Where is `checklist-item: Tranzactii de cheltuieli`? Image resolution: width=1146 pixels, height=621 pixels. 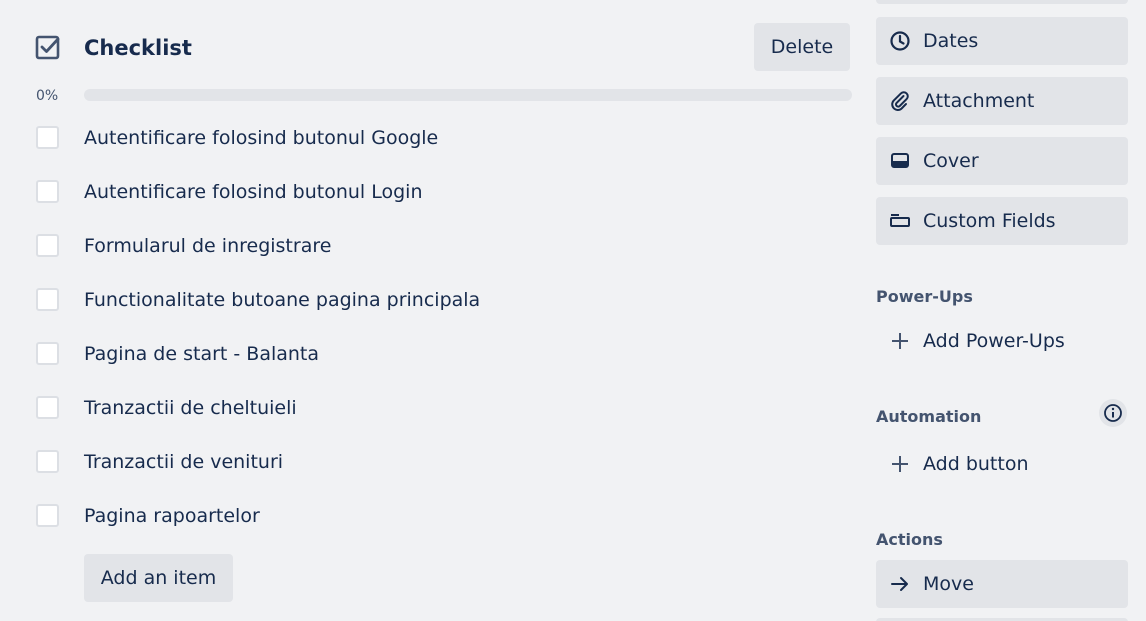 checklist-item: Tranzactii de cheltuieli is located at coordinates (444, 409).